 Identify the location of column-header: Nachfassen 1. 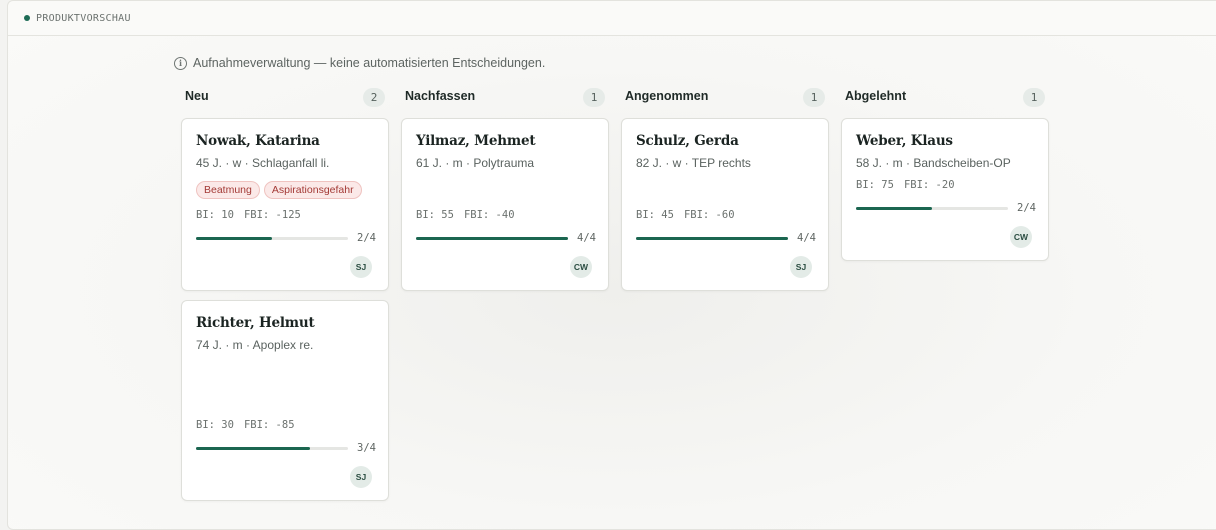
(505, 98).